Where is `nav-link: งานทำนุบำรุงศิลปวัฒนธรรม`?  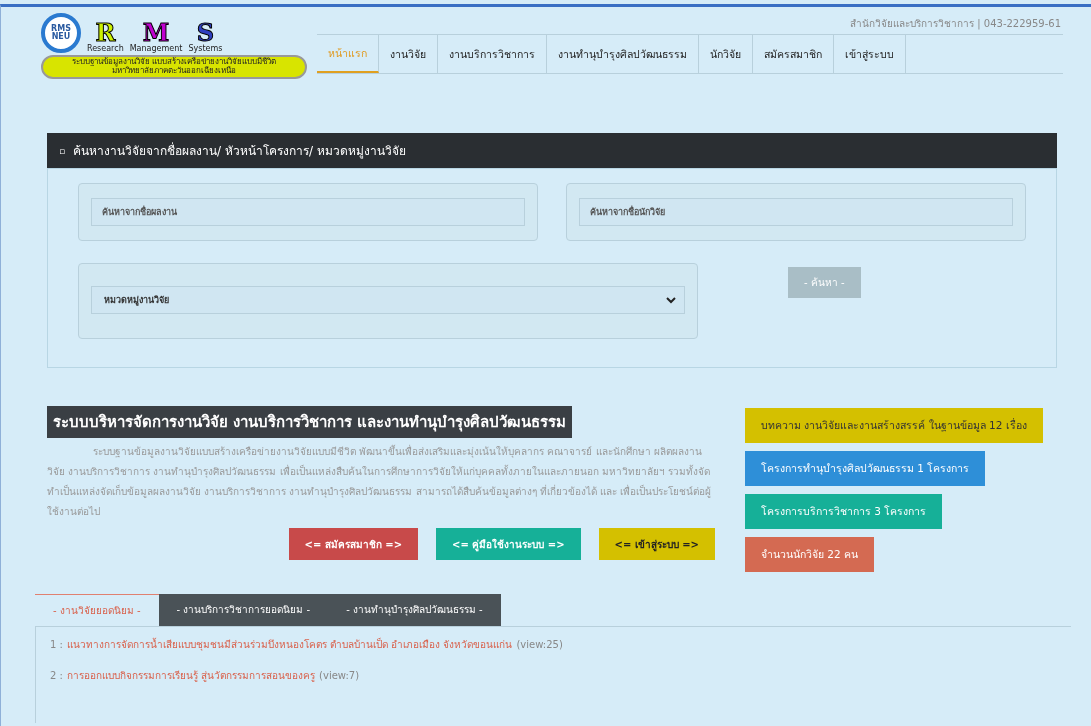 nav-link: งานทำนุบำรุงศิลปวัฒนธรรม is located at coordinates (623, 54).